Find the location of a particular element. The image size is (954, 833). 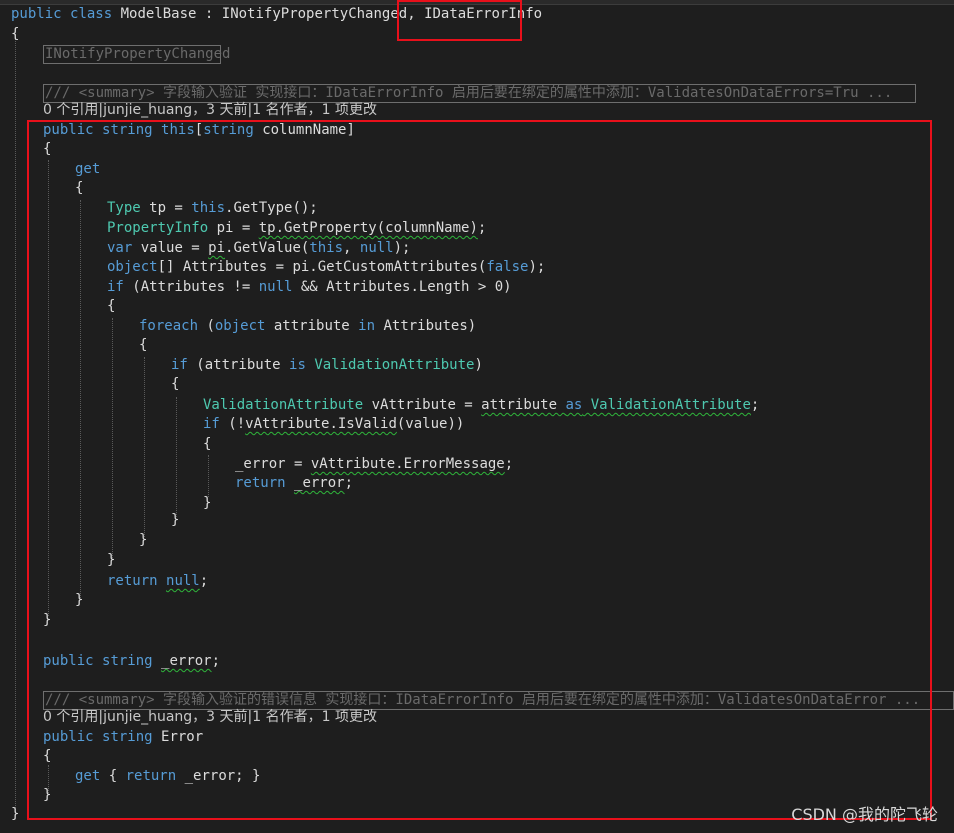

keyword: class is located at coordinates (91, 14).